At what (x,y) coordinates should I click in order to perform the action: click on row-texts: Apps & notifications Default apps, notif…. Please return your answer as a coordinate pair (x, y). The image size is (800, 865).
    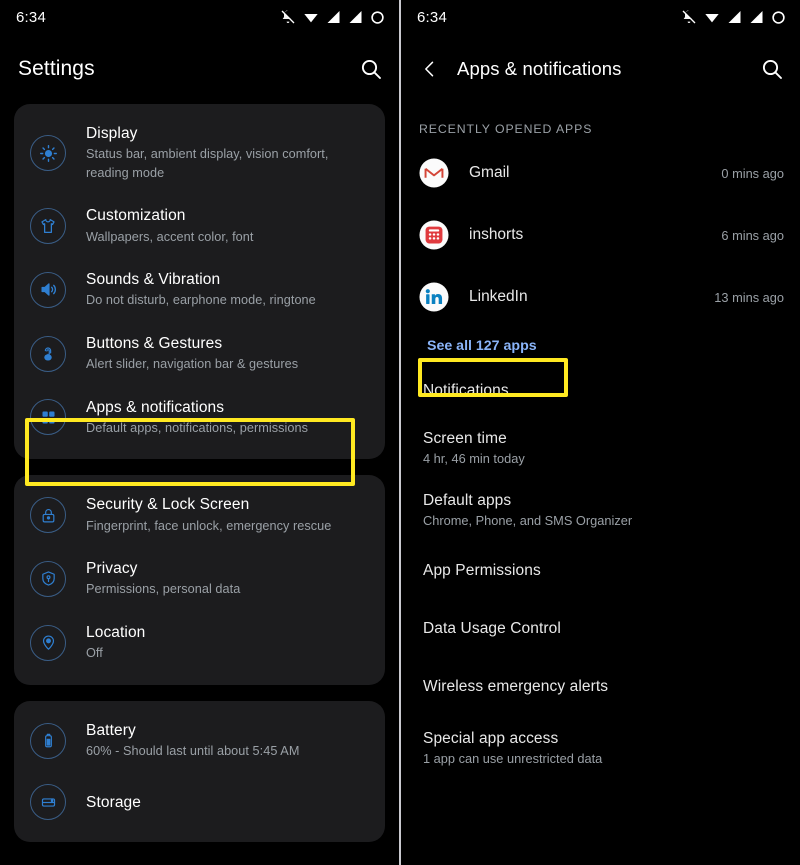
    Looking at the image, I should click on (197, 418).